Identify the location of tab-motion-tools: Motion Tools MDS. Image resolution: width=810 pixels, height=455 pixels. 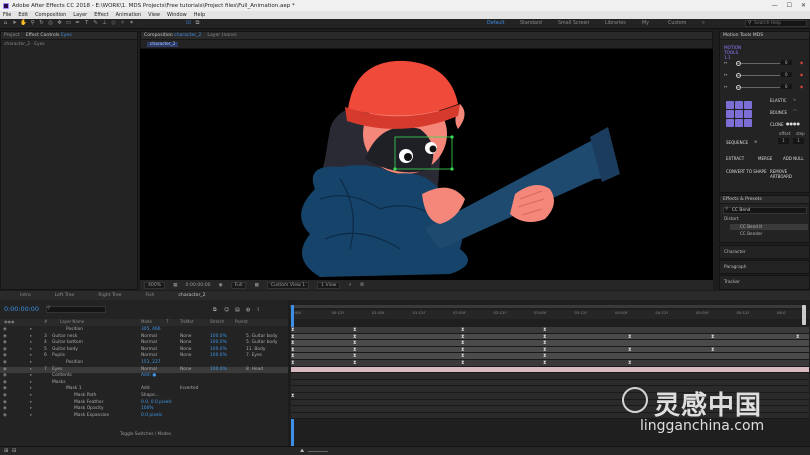
(743, 35).